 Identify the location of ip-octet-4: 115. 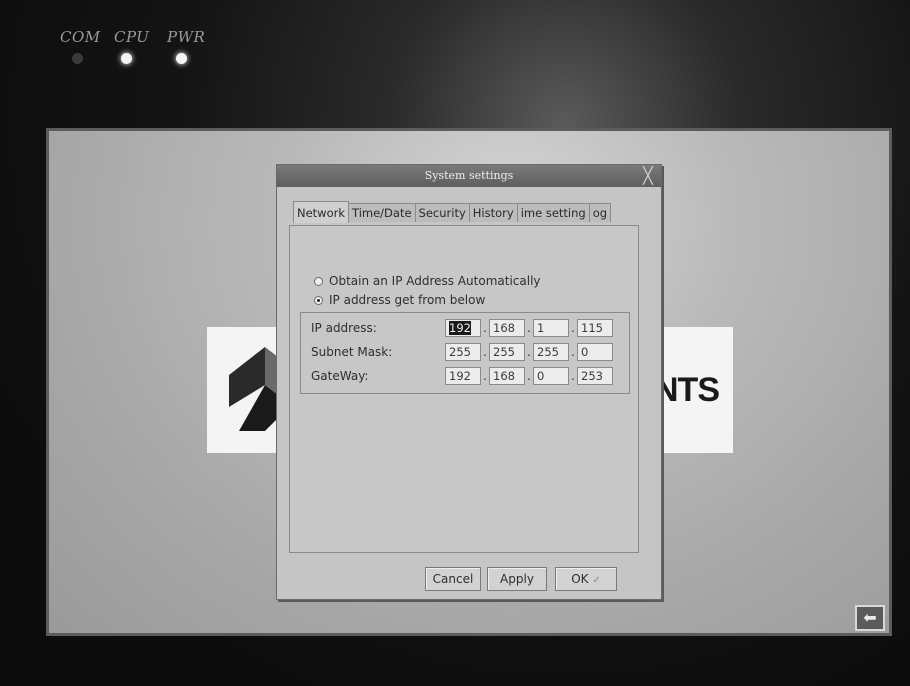
(595, 328).